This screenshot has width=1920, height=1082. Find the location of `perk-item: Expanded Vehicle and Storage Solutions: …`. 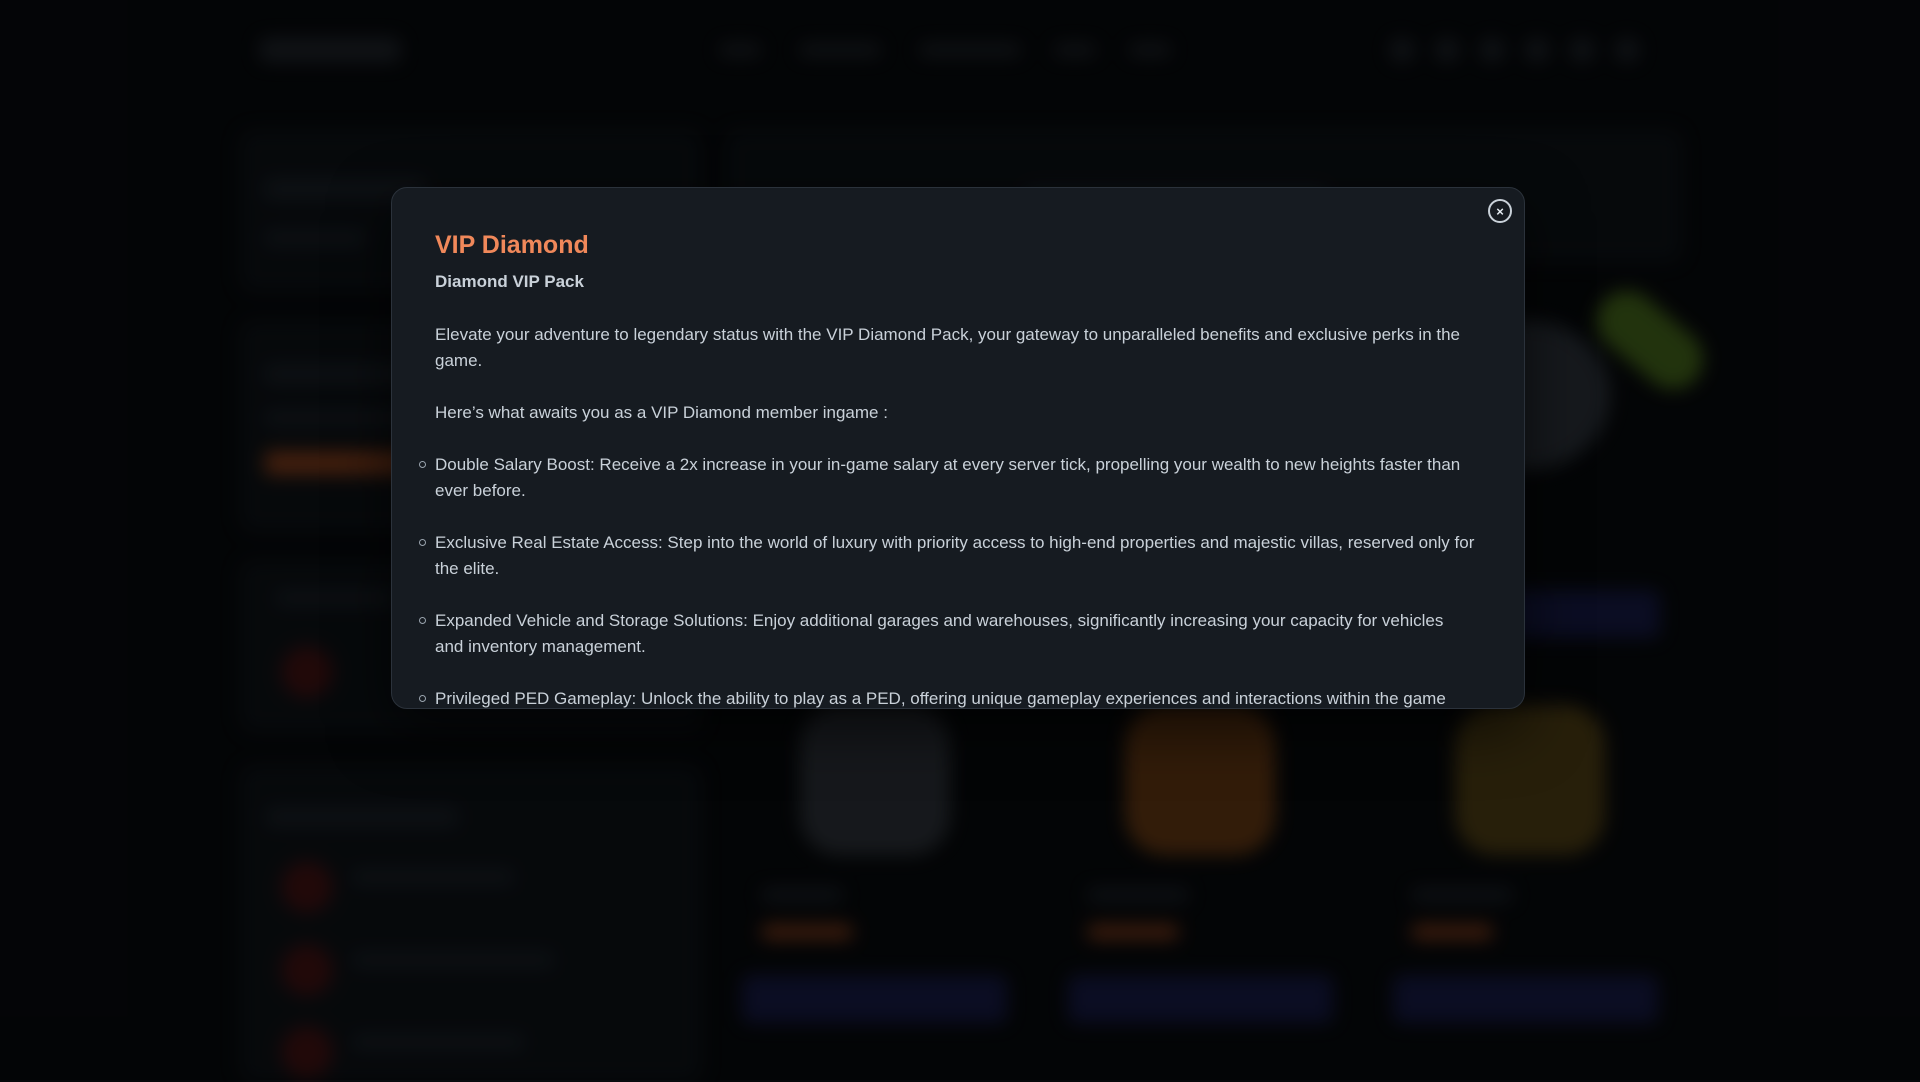

perk-item: Expanded Vehicle and Storage Solutions: … is located at coordinates (947, 634).